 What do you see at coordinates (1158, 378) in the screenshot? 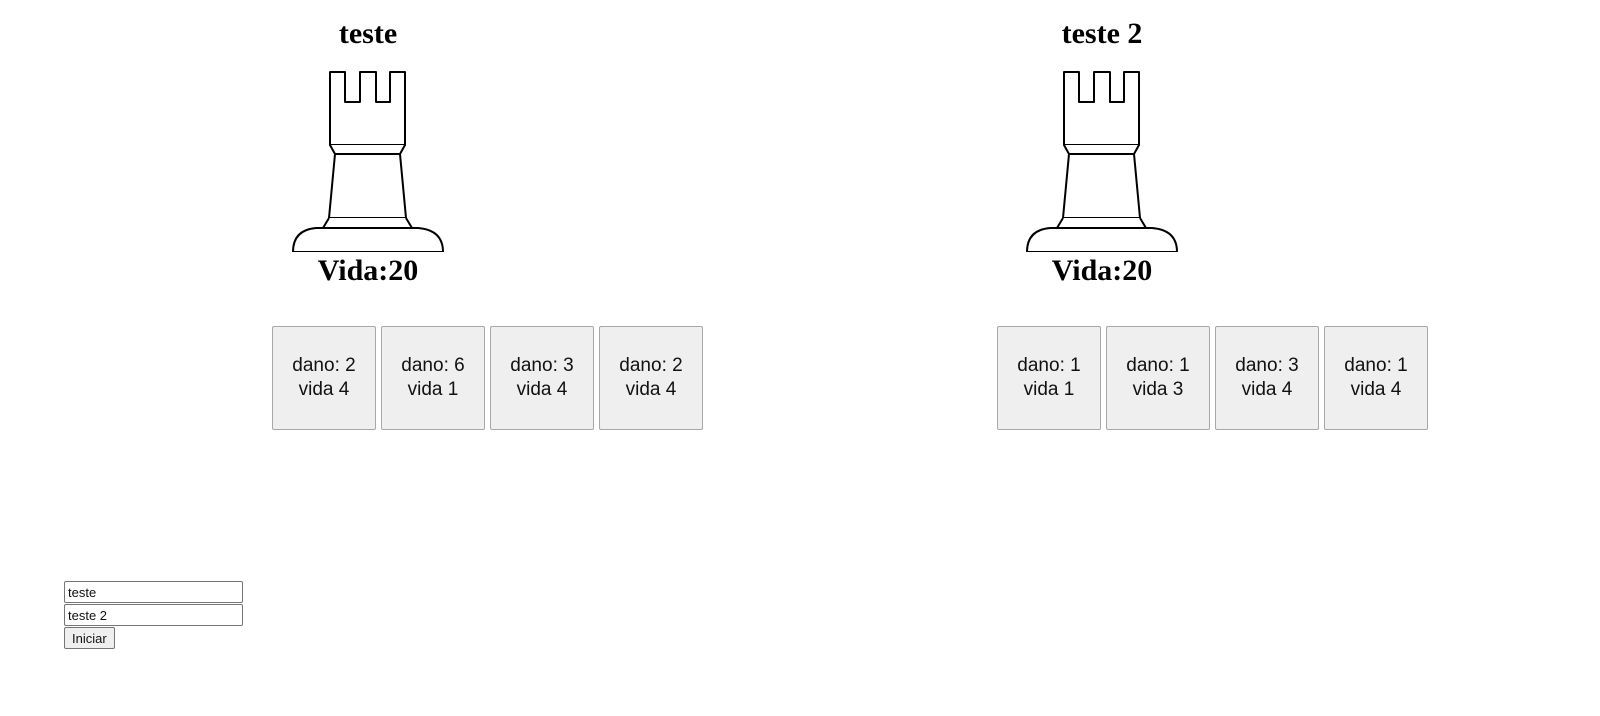
I see `card: dano: 1 vida 3` at bounding box center [1158, 378].